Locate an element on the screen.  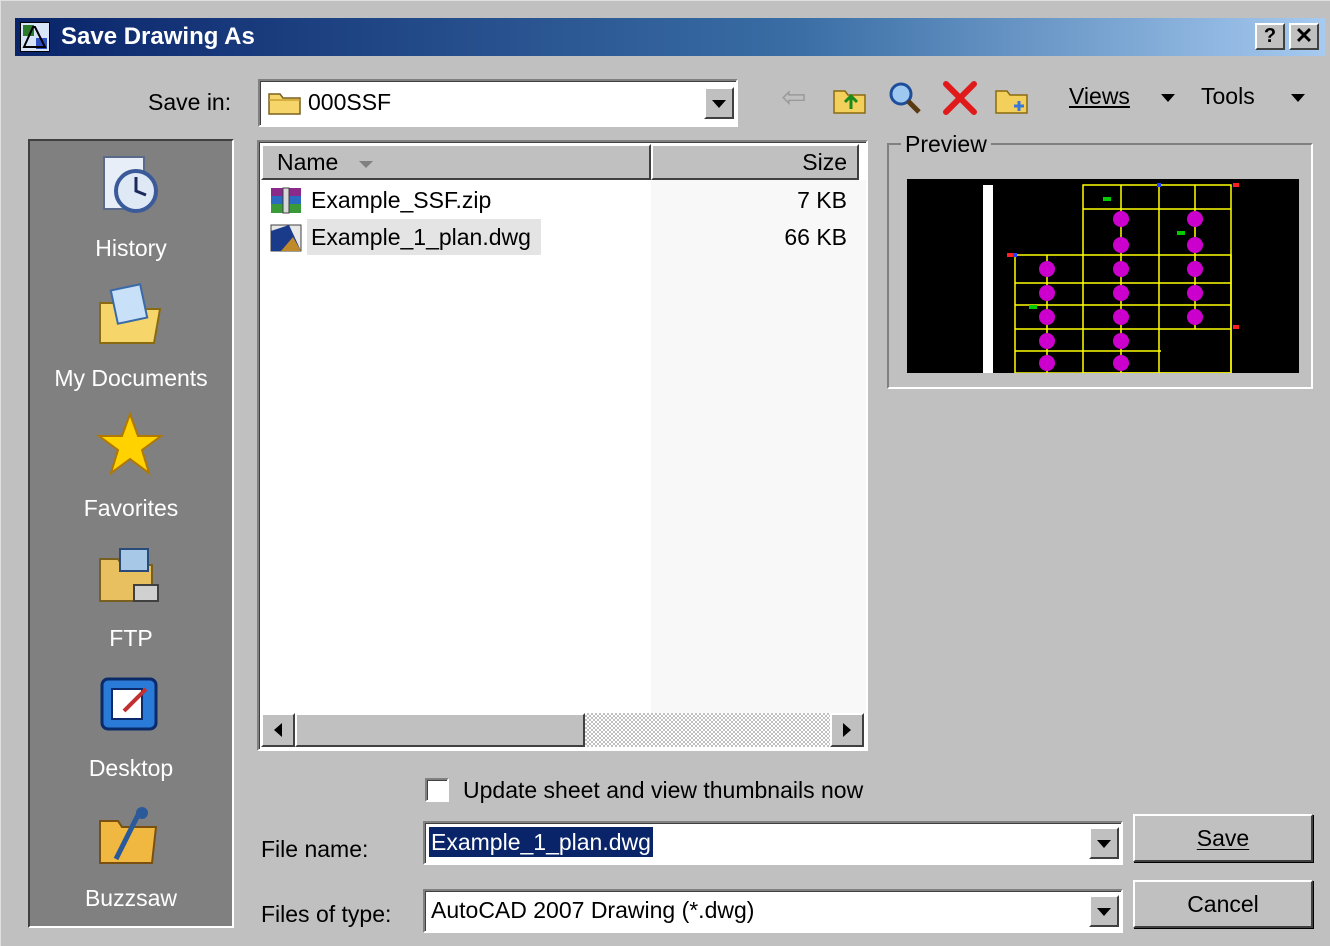
file-type-select: AutoCAD 2007 Drawing (*.dwg) is located at coordinates (773, 911).